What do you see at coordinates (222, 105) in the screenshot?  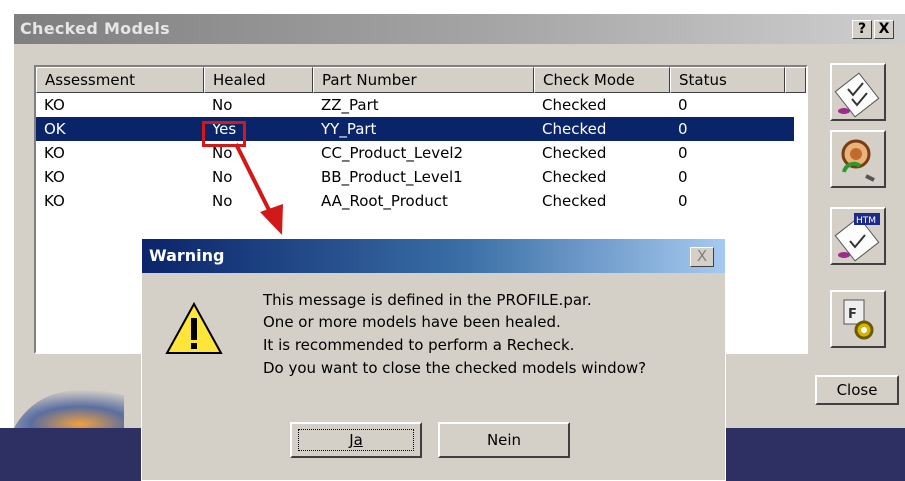 I see `cell-healed: No` at bounding box center [222, 105].